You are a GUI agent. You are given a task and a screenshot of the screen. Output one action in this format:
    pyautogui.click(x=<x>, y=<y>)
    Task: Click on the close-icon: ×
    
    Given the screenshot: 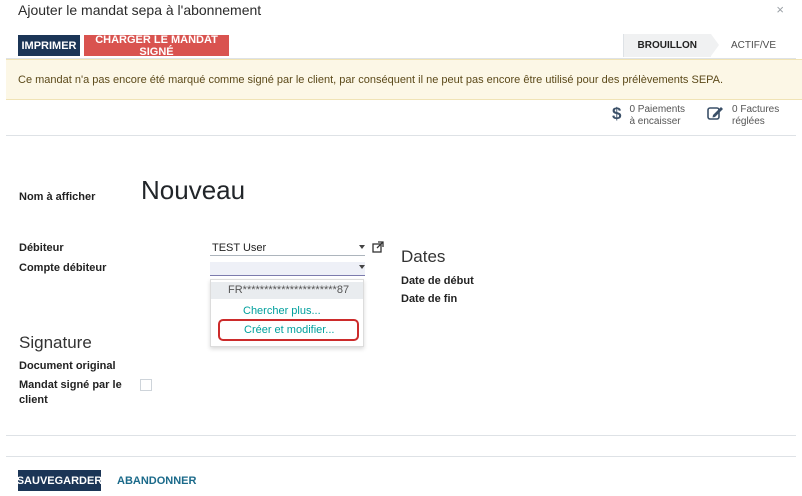 What is the action you would take?
    pyautogui.click(x=780, y=9)
    